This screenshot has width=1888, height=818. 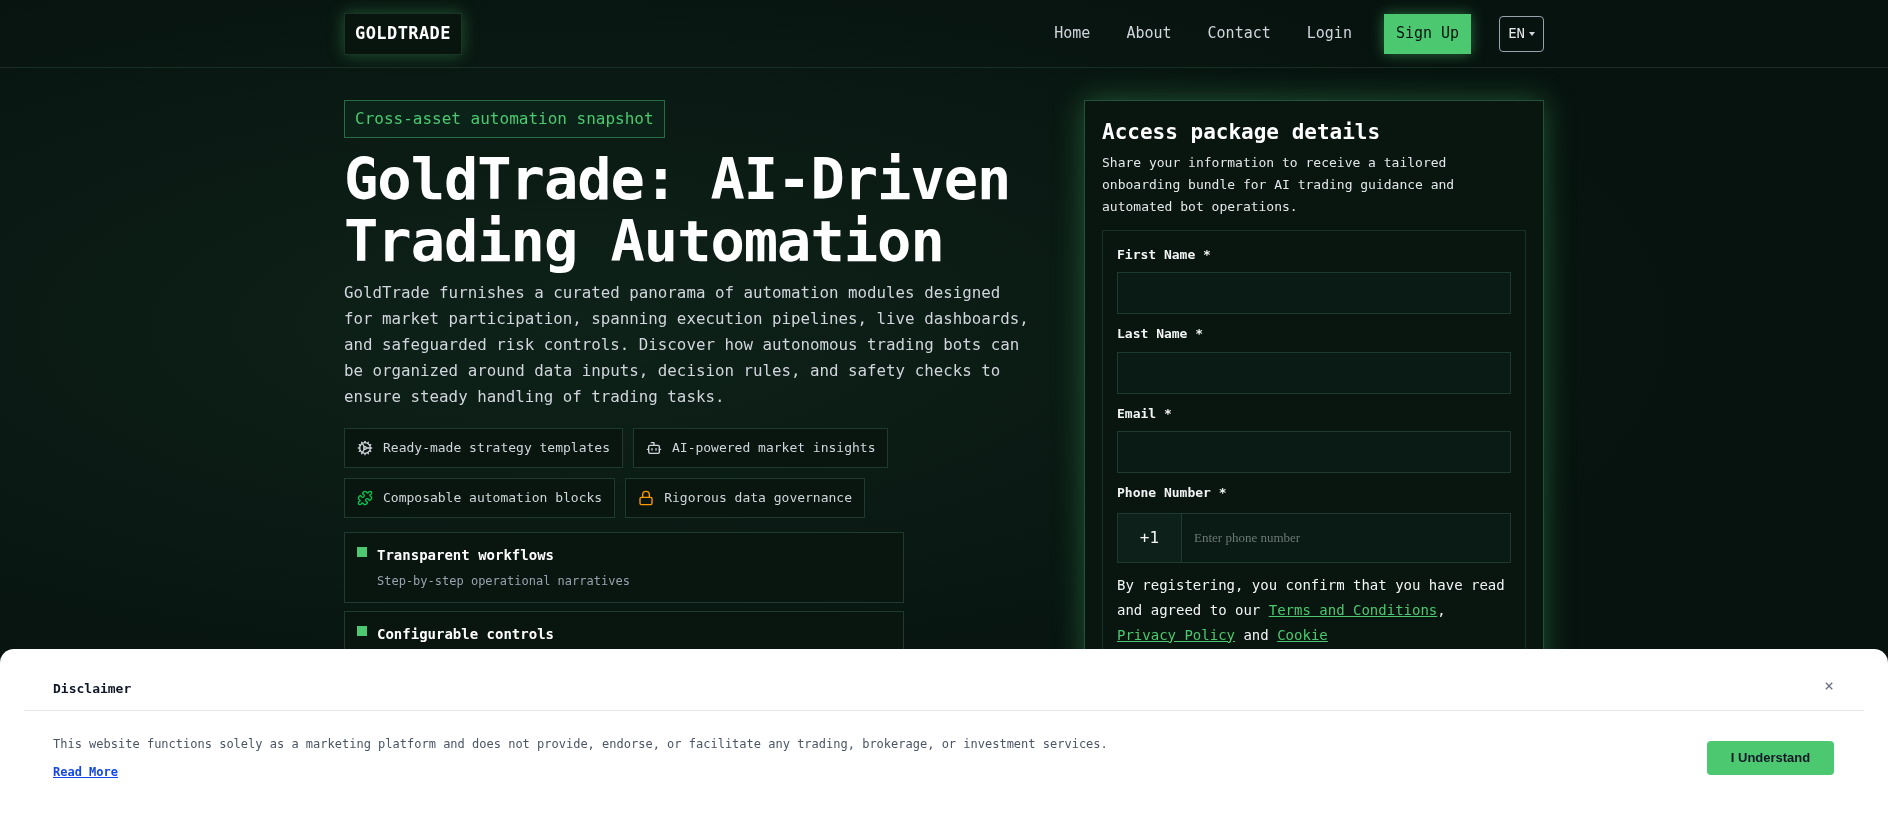 I want to click on caret-icon, so click(x=1532, y=33).